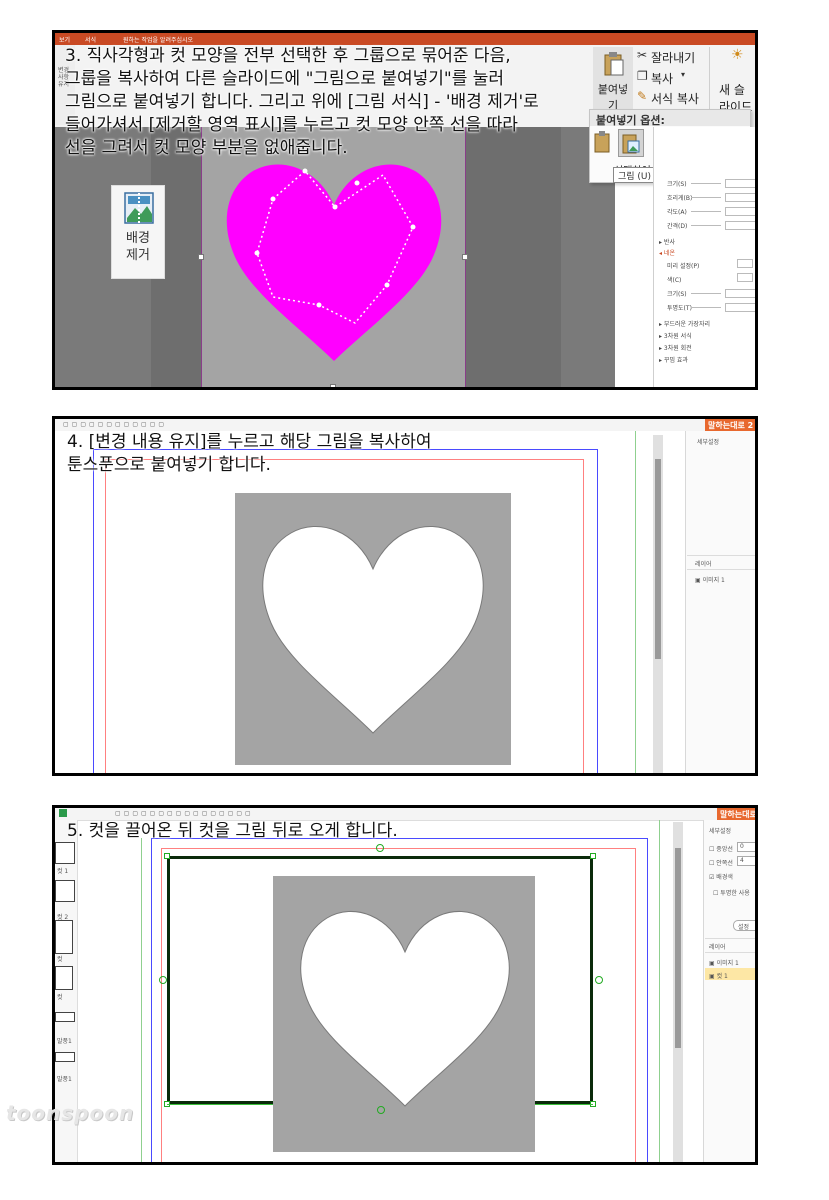 The image size is (829, 1200). I want to click on format-painter-icon: ✎, so click(642, 96).